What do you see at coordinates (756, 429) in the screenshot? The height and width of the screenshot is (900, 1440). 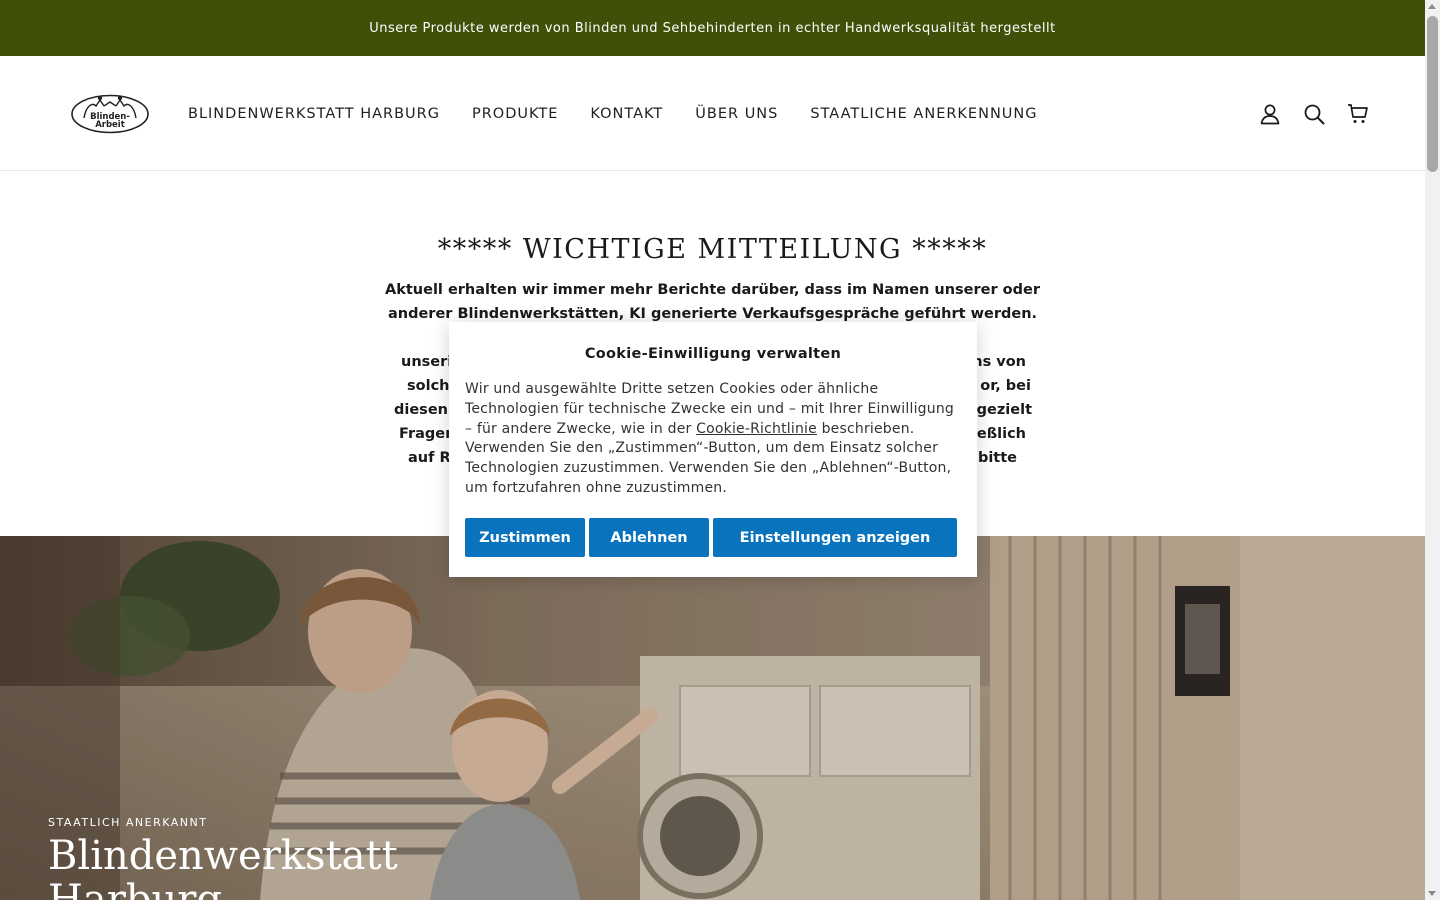 I see `cookie-policy-link: Cookie-Richtlinie` at bounding box center [756, 429].